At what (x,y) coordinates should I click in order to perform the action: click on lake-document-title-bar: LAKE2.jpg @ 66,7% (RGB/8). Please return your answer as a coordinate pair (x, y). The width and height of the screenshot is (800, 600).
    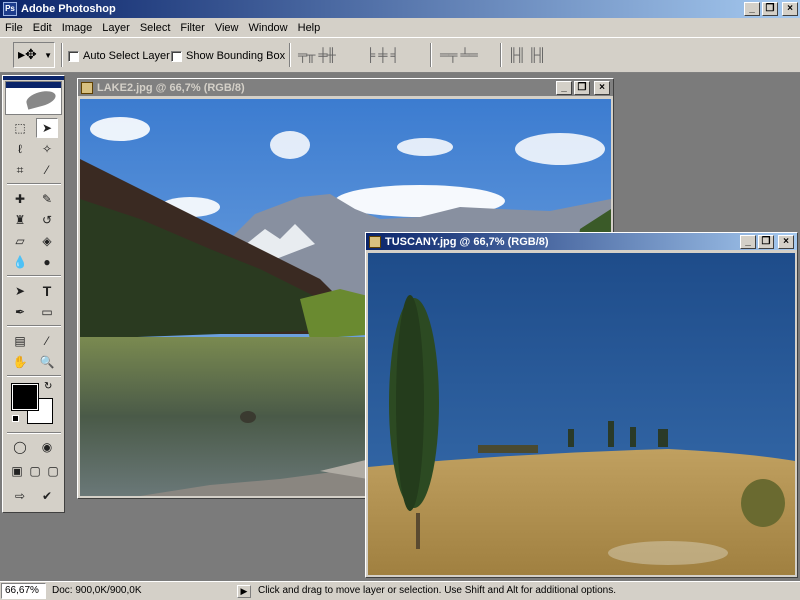
    Looking at the image, I should click on (345, 87).